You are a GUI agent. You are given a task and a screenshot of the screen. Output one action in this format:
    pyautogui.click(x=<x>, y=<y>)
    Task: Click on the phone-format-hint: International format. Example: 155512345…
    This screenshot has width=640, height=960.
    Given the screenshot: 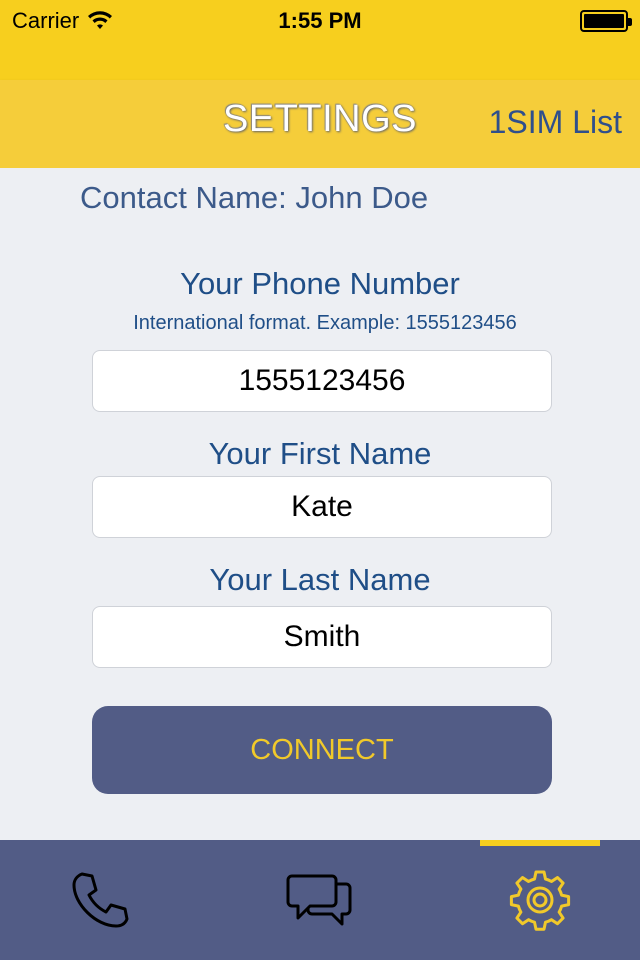 What is the action you would take?
    pyautogui.click(x=325, y=323)
    